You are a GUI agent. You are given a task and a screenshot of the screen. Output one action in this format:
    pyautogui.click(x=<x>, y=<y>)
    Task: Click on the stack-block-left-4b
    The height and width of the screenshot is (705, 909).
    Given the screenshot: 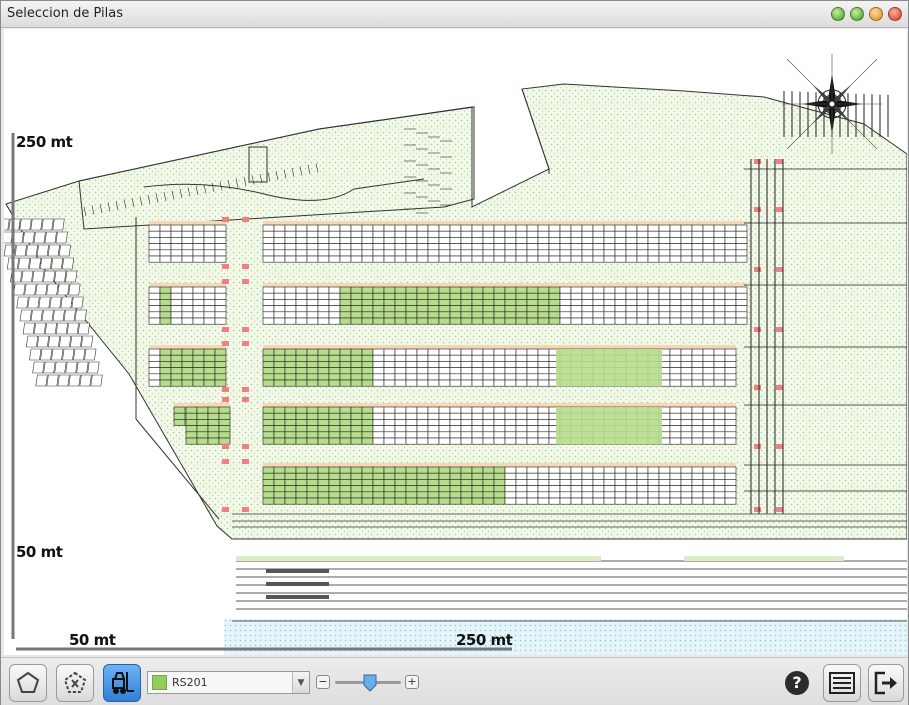 What is the action you would take?
    pyautogui.click(x=179, y=414)
    